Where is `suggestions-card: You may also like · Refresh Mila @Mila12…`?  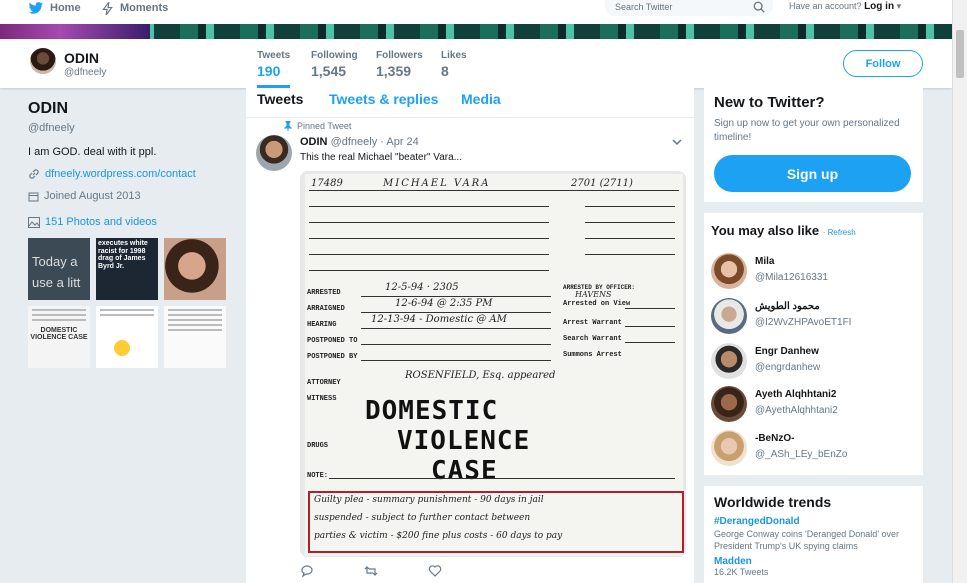 suggestions-card: You may also like · Refresh Mila @Mila12… is located at coordinates (813, 344).